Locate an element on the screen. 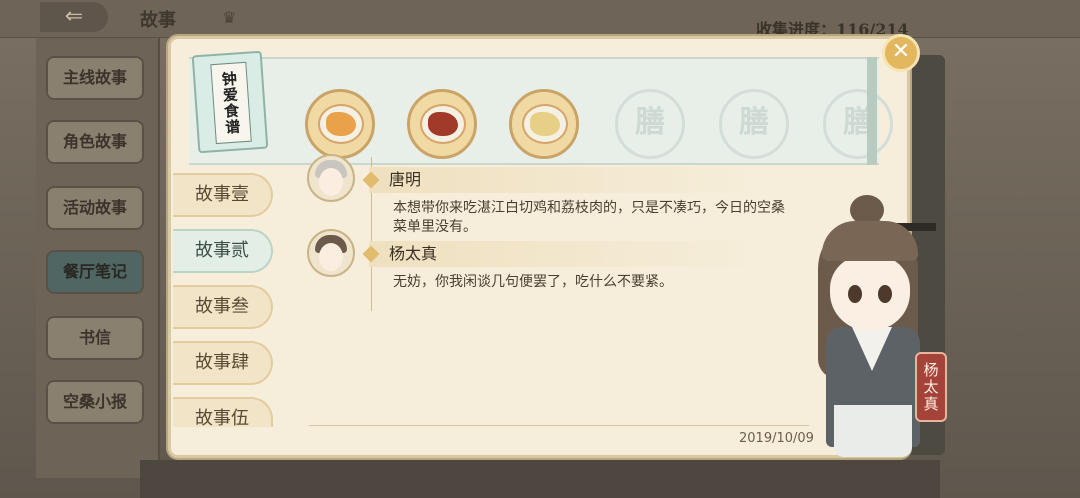 The width and height of the screenshot is (1080, 498). top-bar: ⇐ 故事 ♛ is located at coordinates (540, 19).